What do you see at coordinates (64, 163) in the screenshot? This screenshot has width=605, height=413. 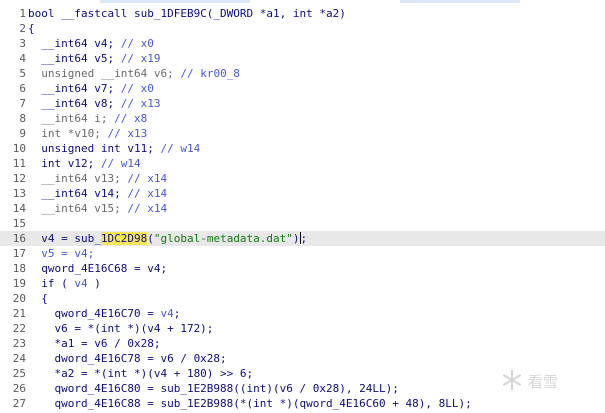 I see `code-token: int v12;` at bounding box center [64, 163].